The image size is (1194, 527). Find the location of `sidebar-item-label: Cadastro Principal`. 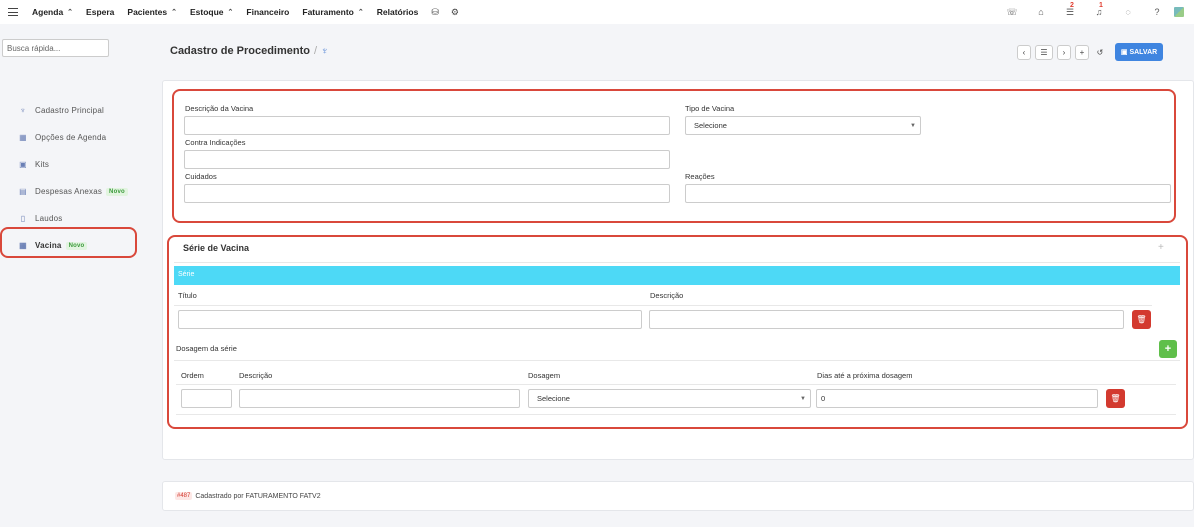

sidebar-item-label: Cadastro Principal is located at coordinates (69, 110).